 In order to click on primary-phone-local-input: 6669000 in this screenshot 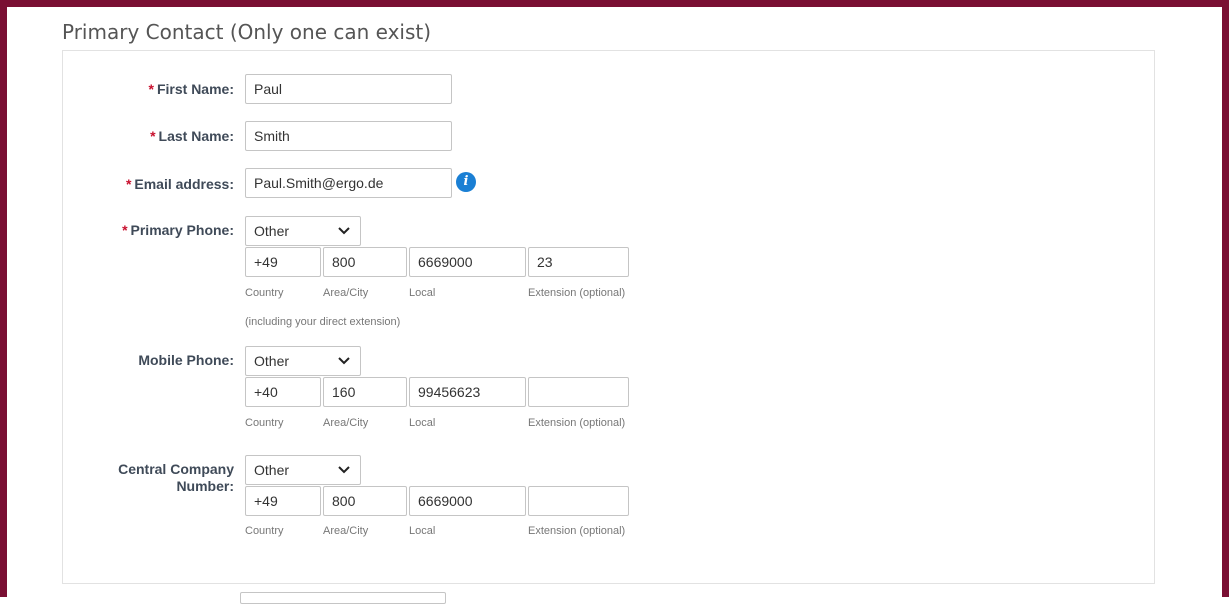, I will do `click(467, 262)`.